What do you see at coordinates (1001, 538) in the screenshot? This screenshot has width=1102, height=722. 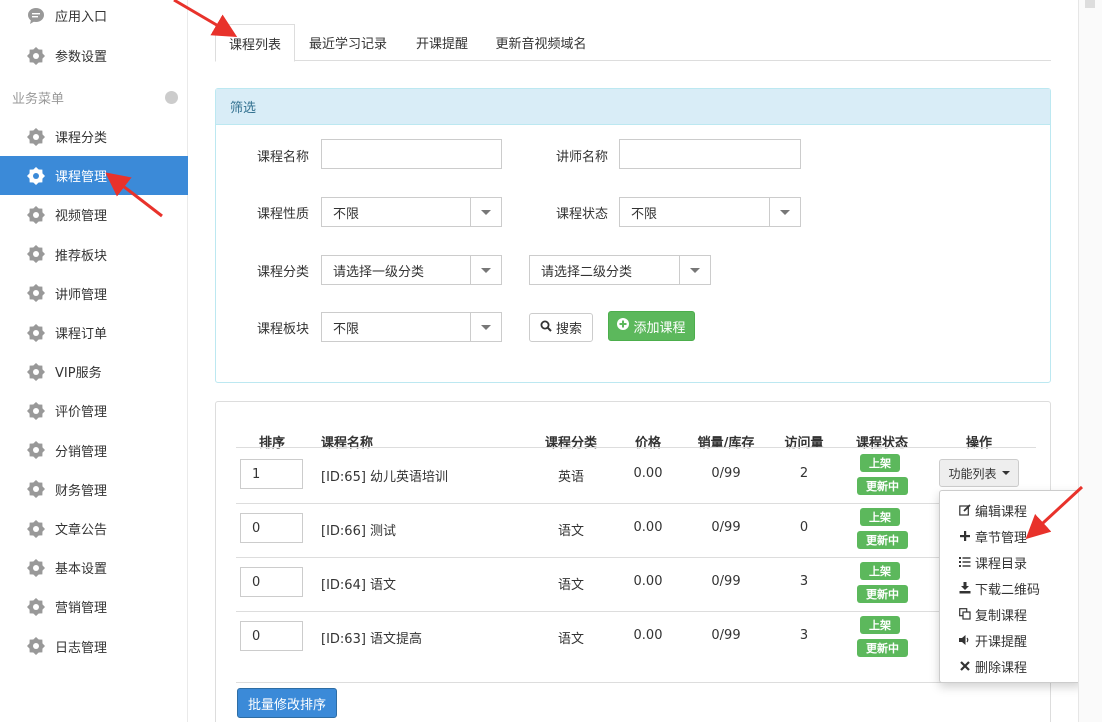 I see `menu-item-label: 章节管理` at bounding box center [1001, 538].